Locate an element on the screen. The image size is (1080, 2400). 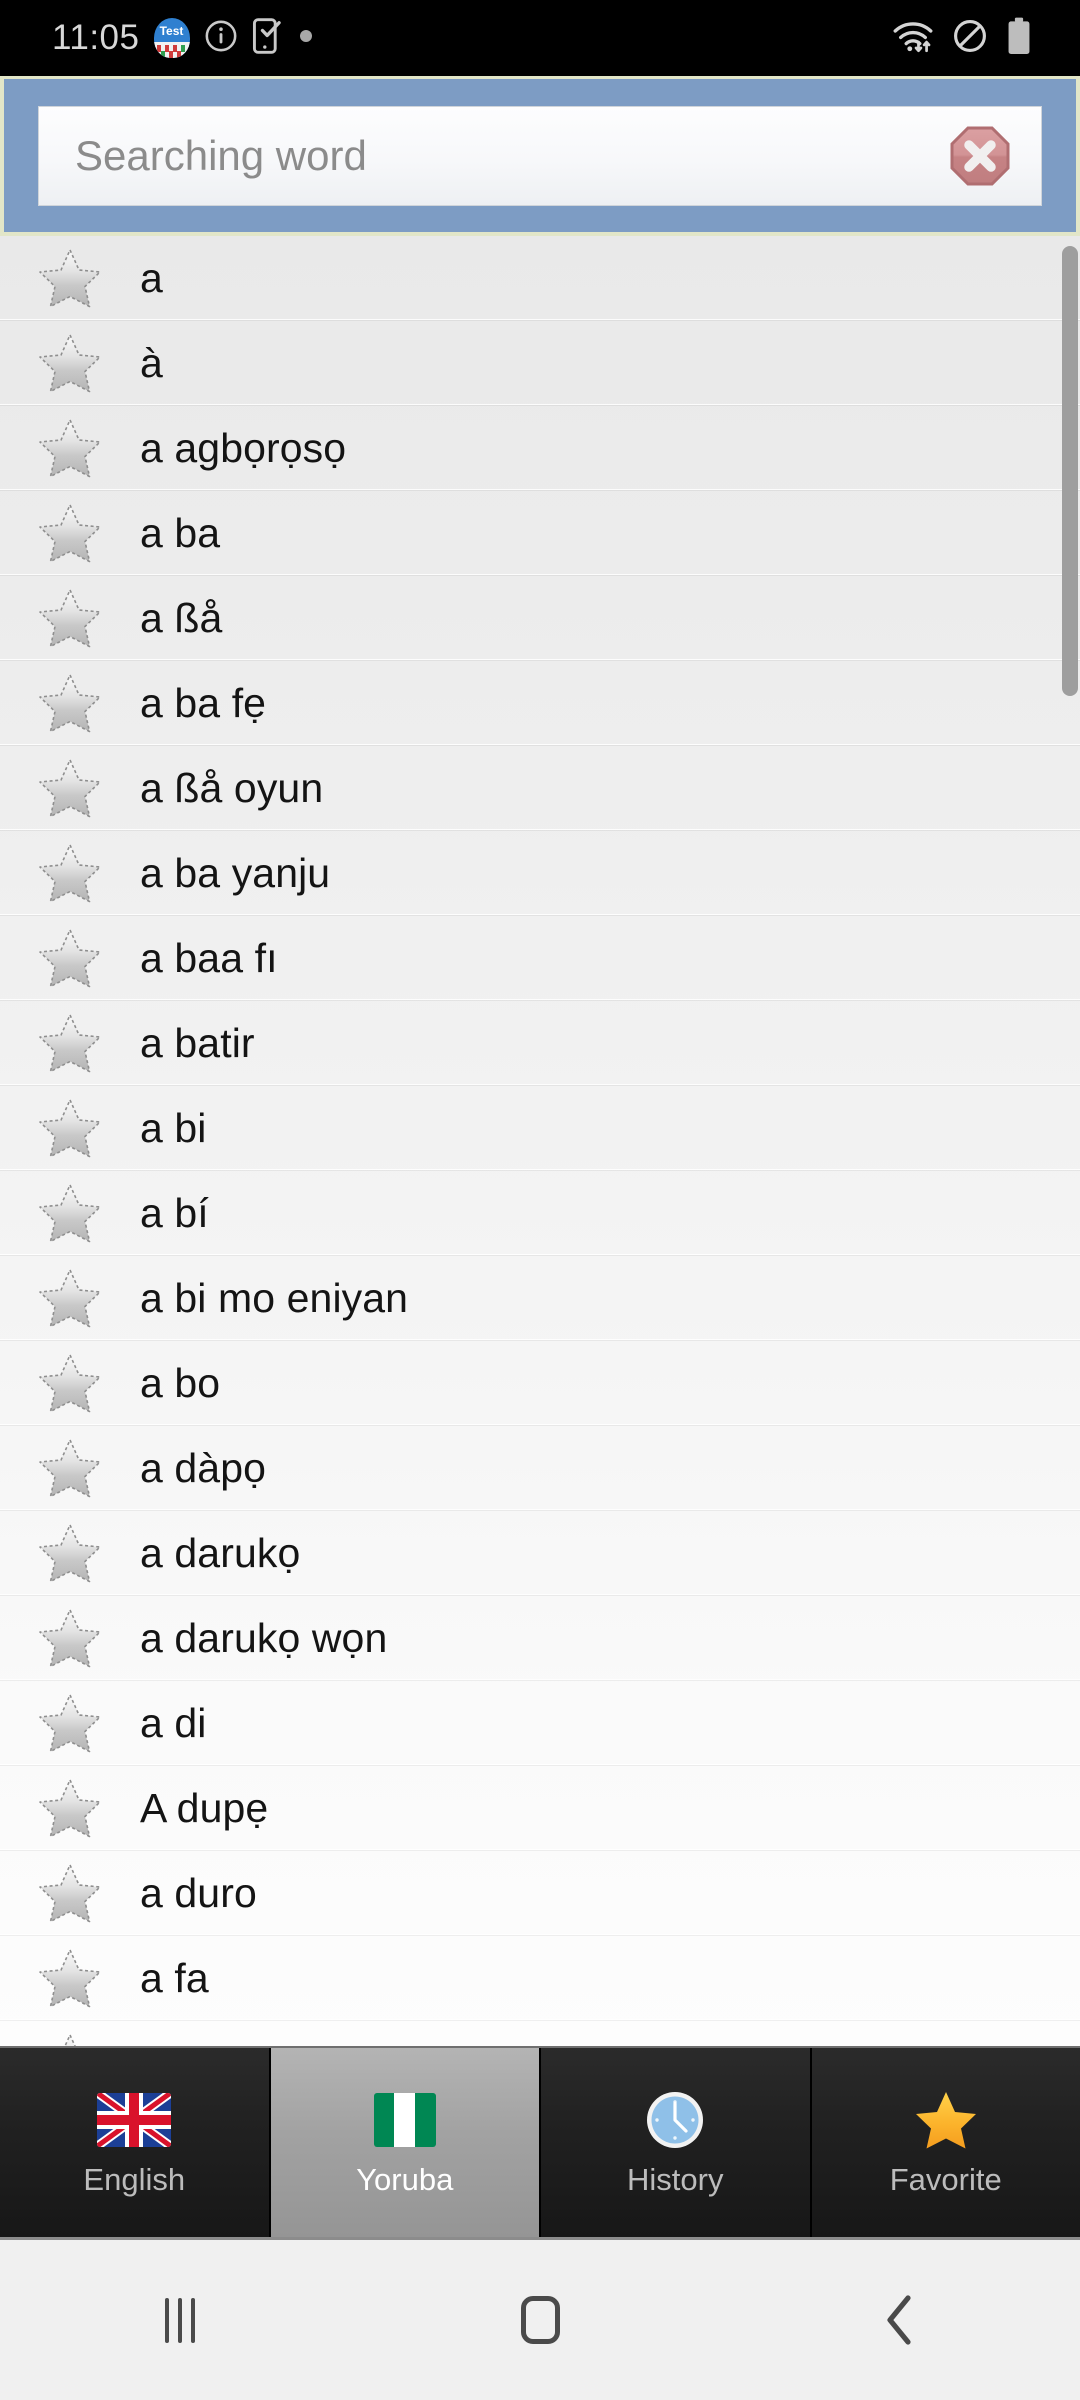
word-list-item: a bí is located at coordinates (540, 1213).